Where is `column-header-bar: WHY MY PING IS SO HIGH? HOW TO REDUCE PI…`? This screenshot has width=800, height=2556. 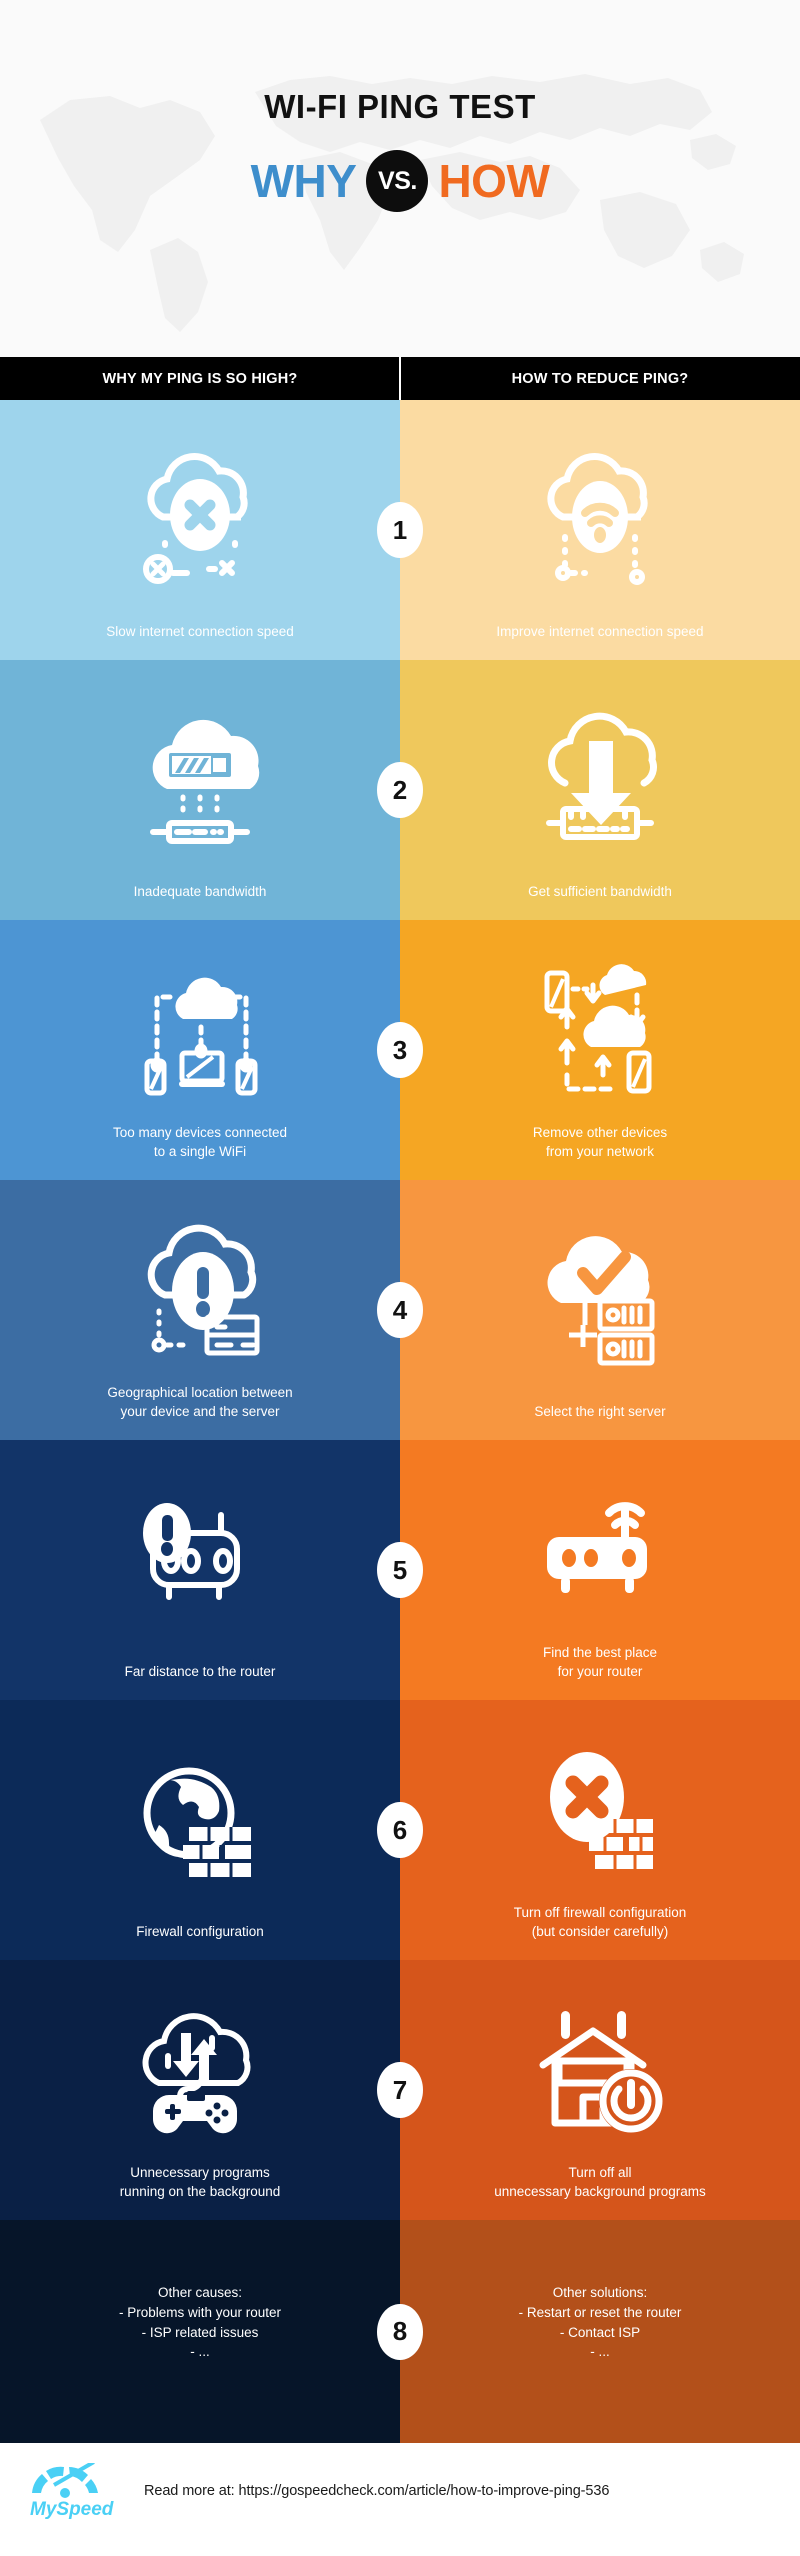
column-header-bar: WHY MY PING IS SO HIGH? HOW TO REDUCE PI… is located at coordinates (400, 378).